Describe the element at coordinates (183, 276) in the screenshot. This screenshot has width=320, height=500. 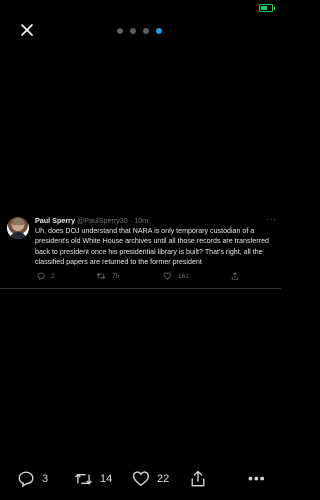
I see `like-count: 161` at that location.